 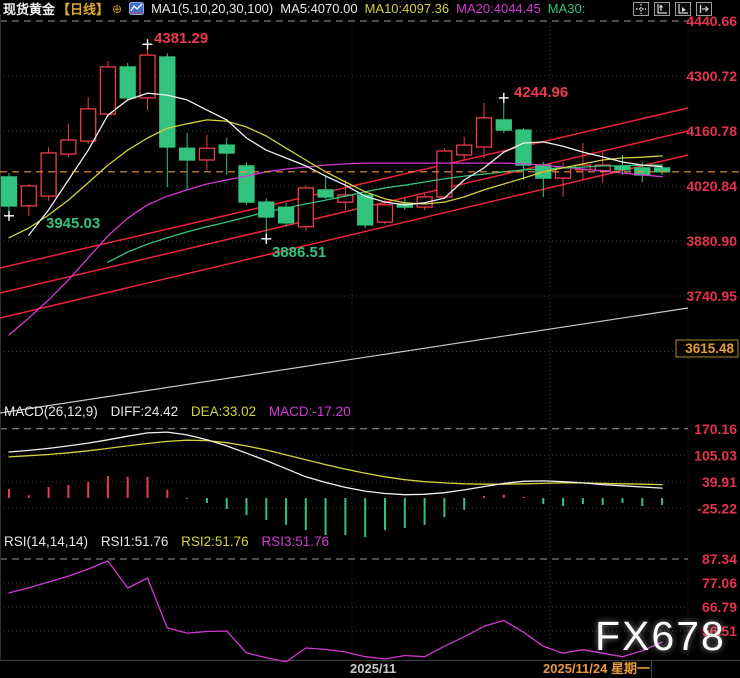 What do you see at coordinates (660, 636) in the screenshot?
I see `watermark: FX678` at bounding box center [660, 636].